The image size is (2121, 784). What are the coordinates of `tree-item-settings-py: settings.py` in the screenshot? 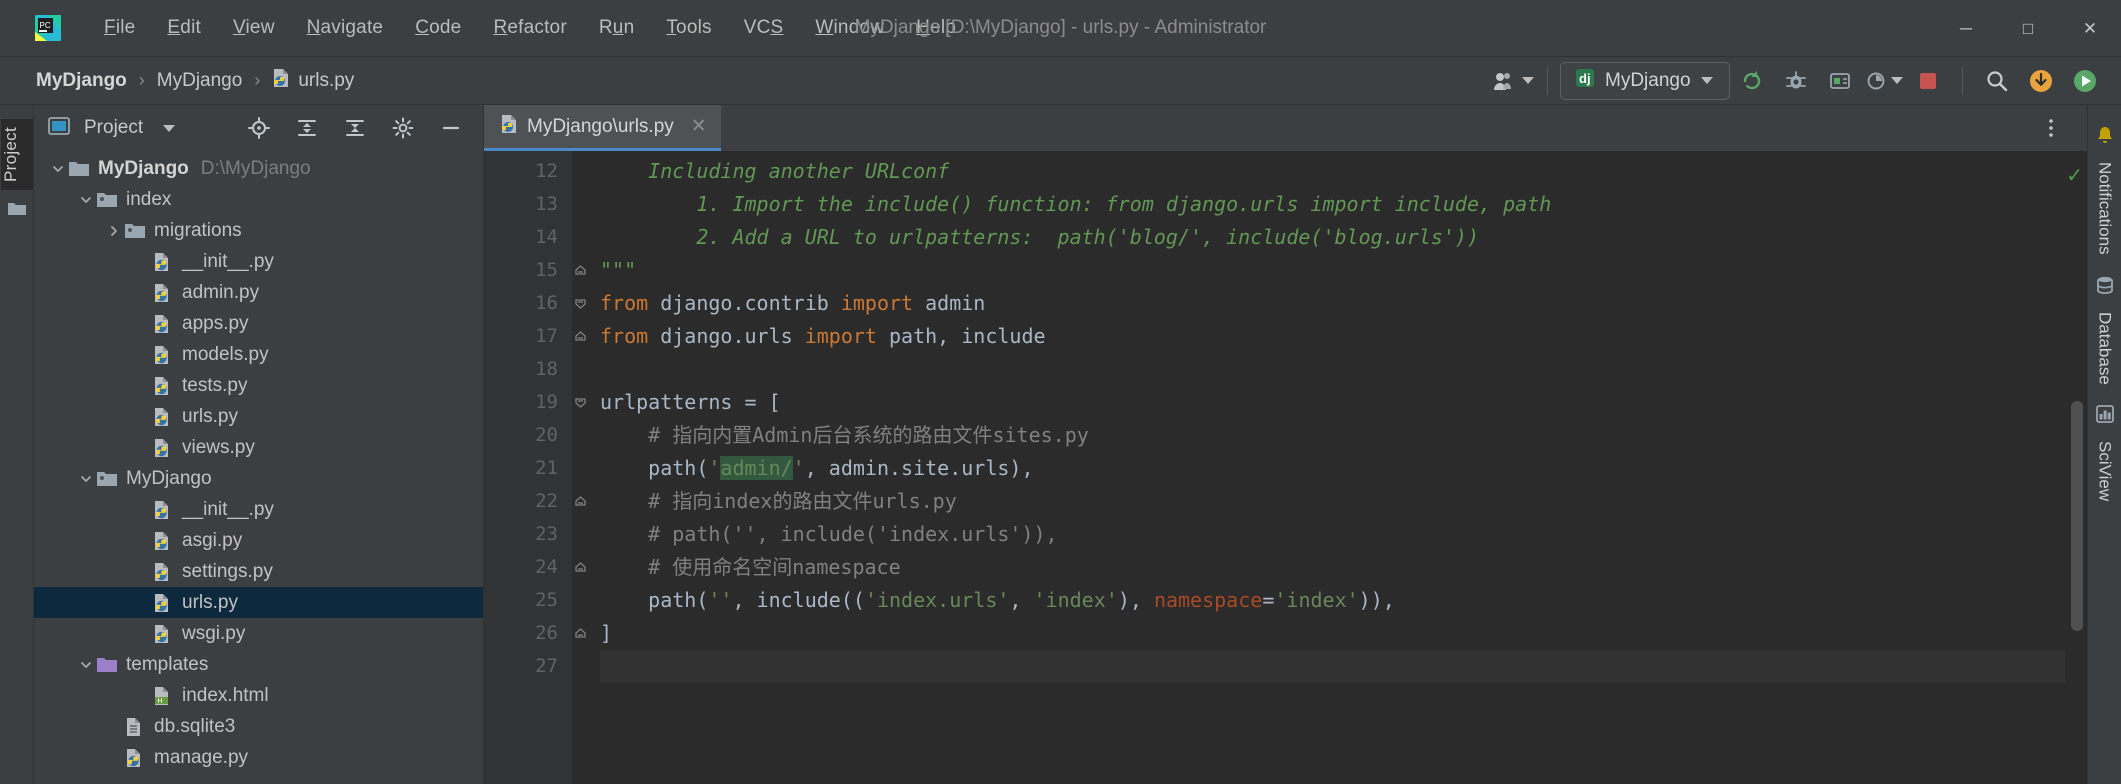 It's located at (258, 571).